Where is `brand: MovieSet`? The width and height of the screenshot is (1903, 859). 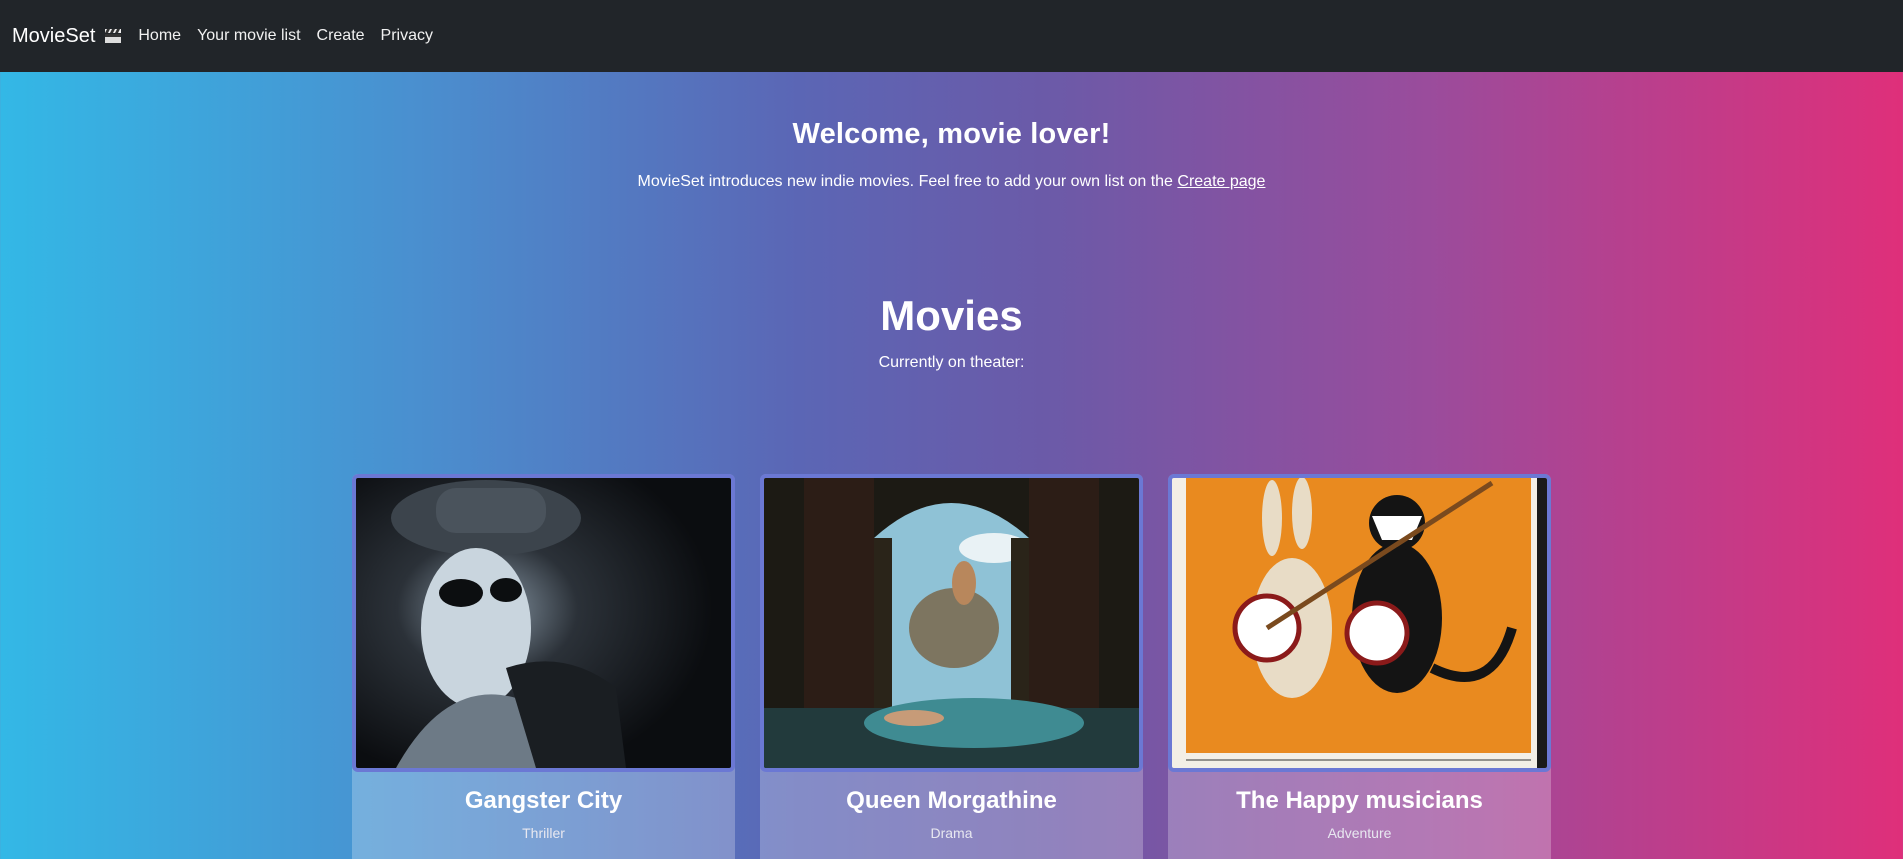
brand: MovieSet is located at coordinates (67, 36).